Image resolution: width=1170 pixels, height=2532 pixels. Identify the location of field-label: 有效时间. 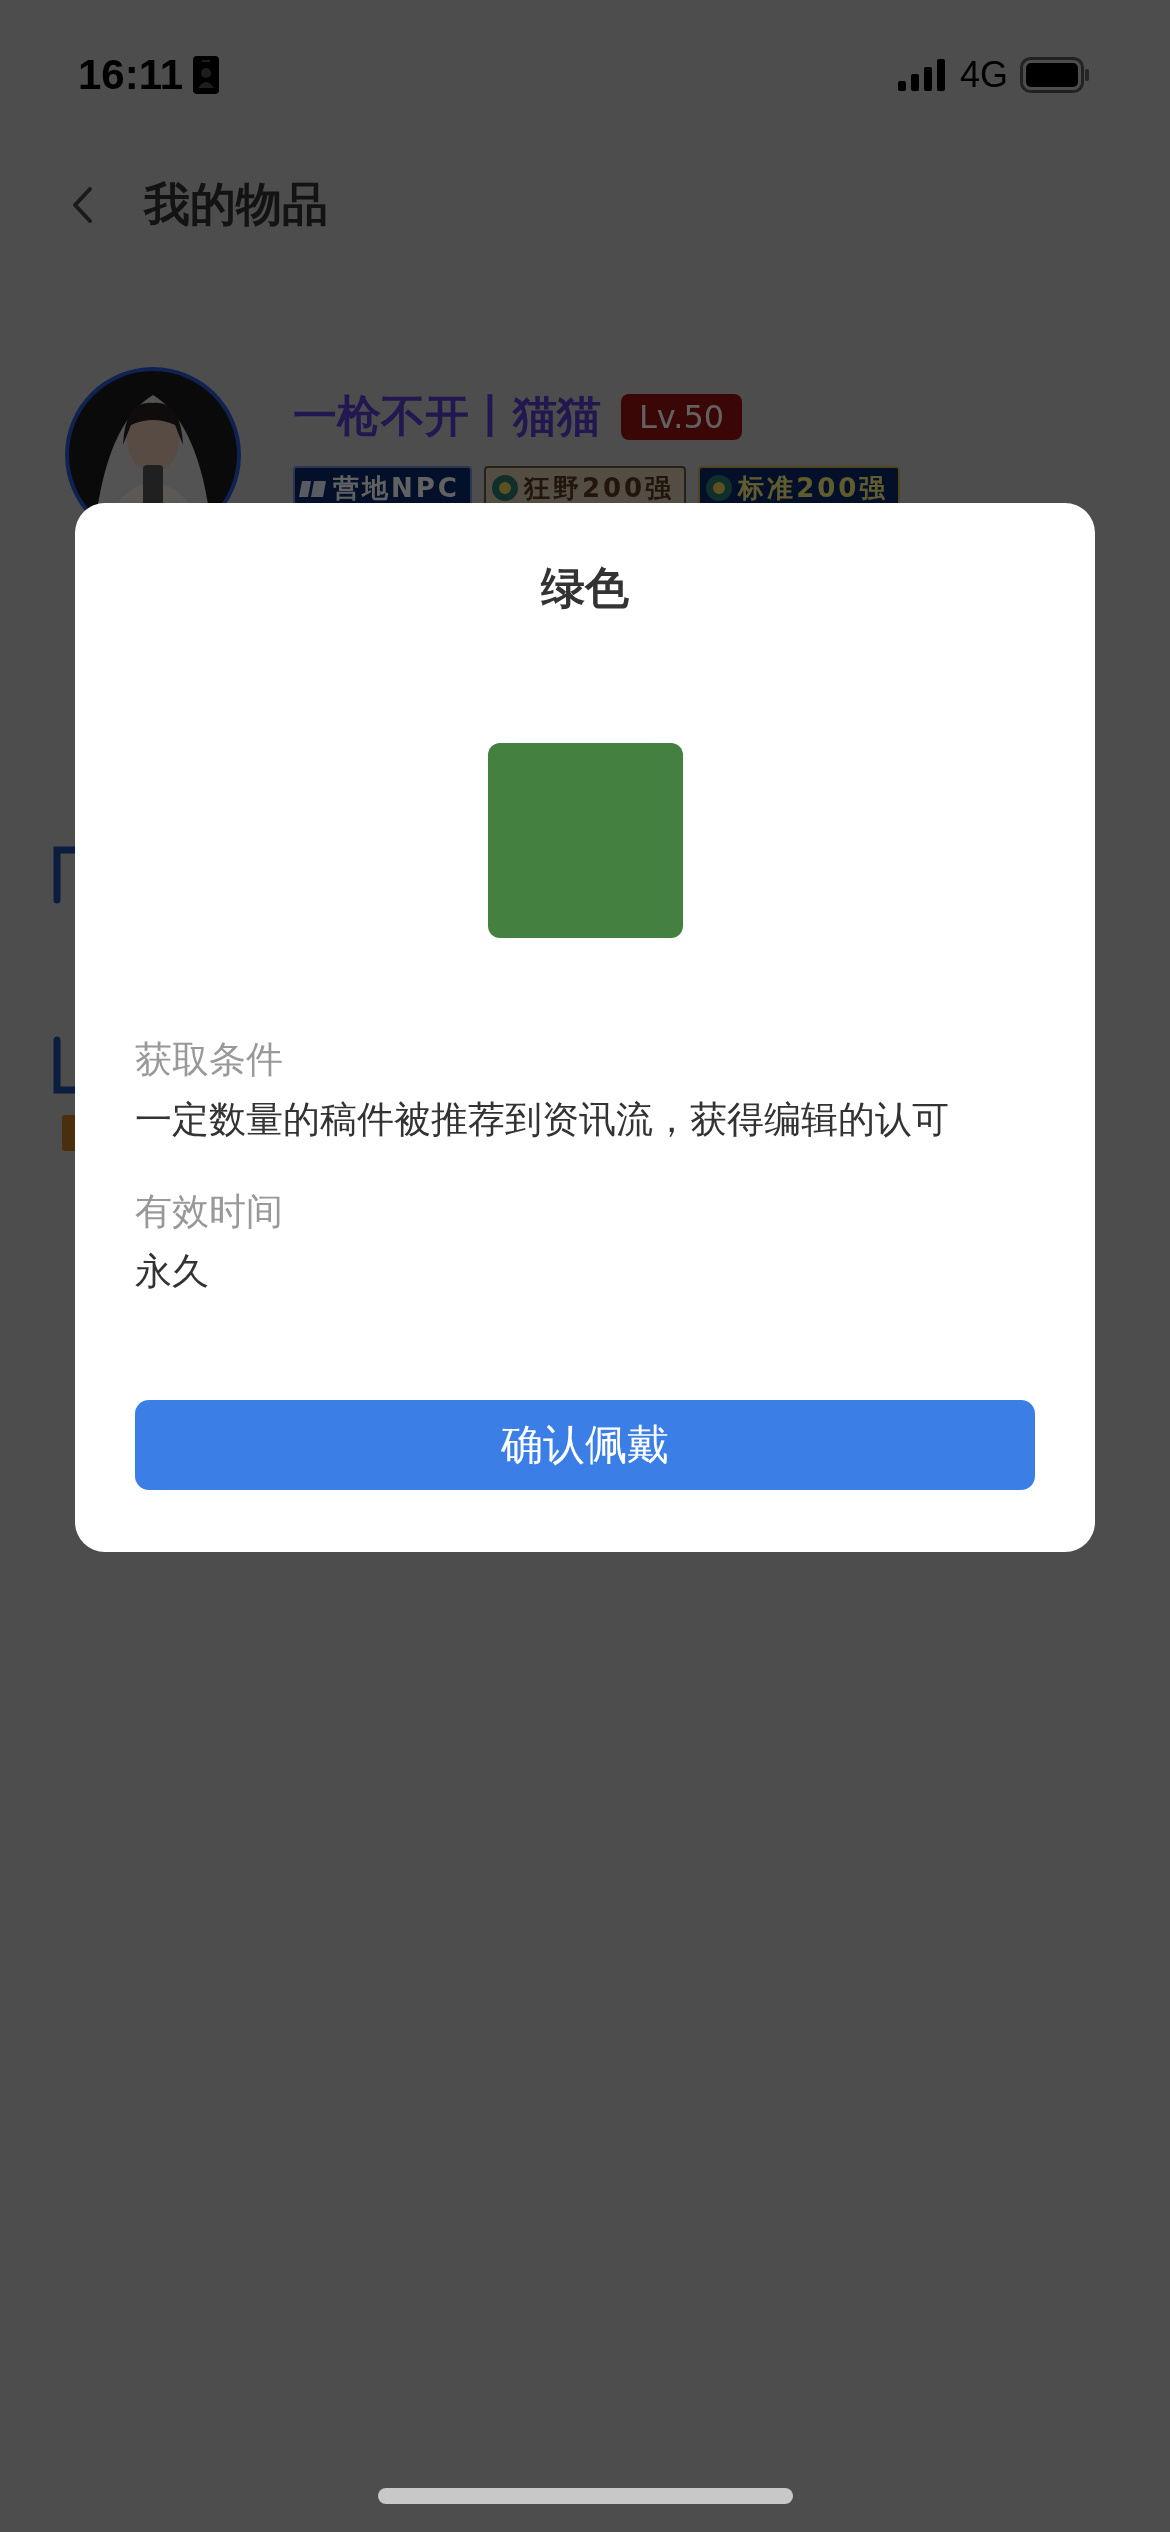
(209, 1212).